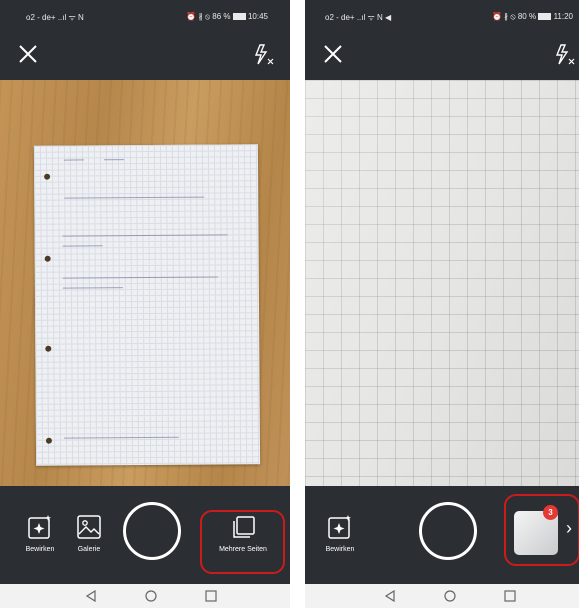  Describe the element at coordinates (374, 17) in the screenshot. I see `signal-wifi-icons: ..ıl ᯤ N ◀` at that location.